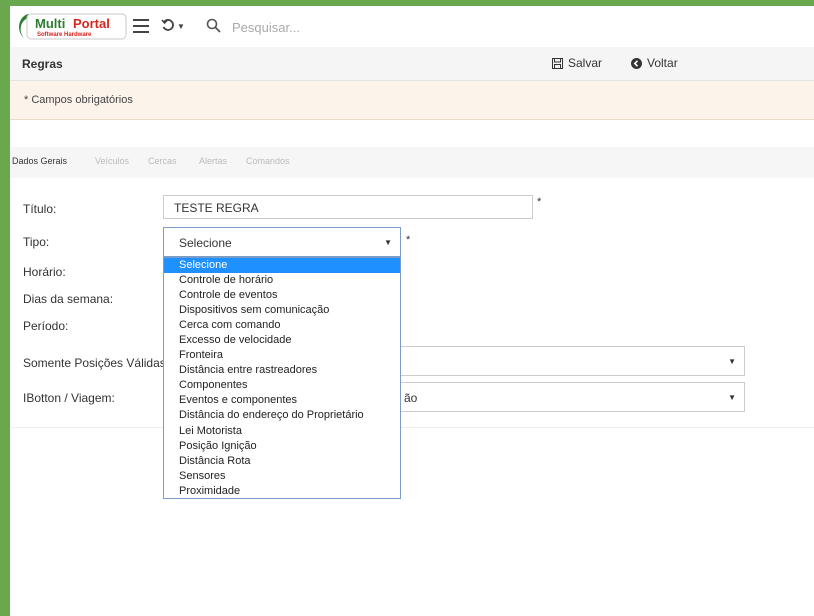 The image size is (814, 616). I want to click on titulo-value: TESTE REGRA, so click(216, 208).